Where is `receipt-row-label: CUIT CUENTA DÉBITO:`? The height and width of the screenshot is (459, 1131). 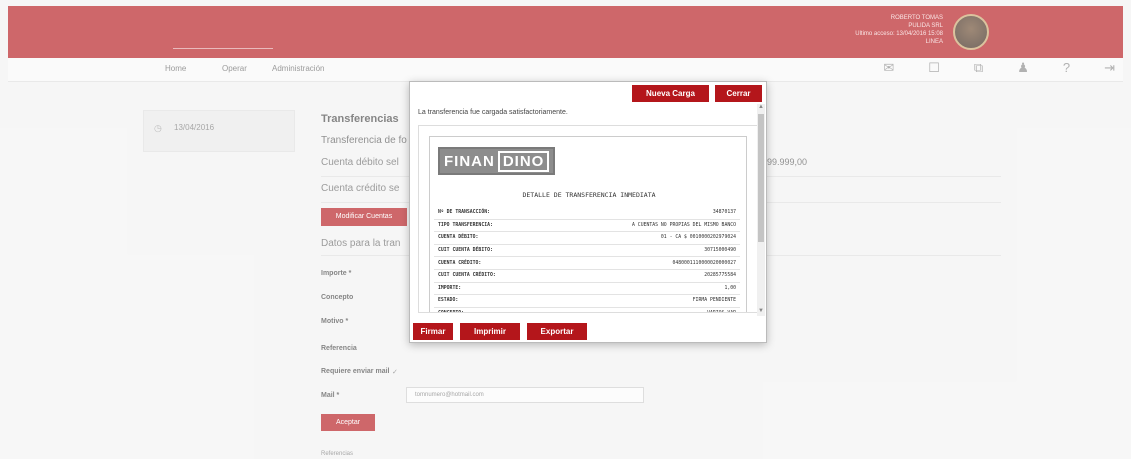 receipt-row-label: CUIT CUENTA DÉBITO: is located at coordinates (465, 251).